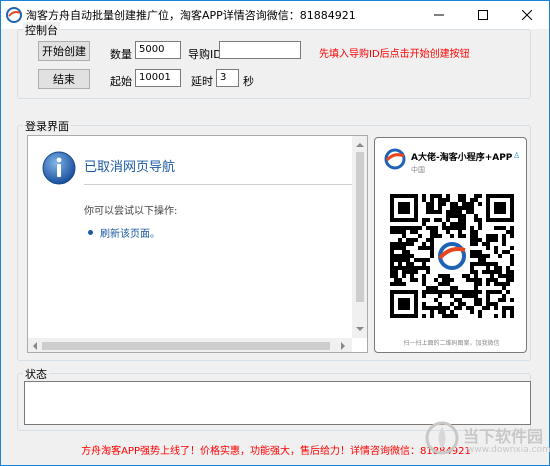 The width and height of the screenshot is (550, 466). I want to click on person-icon: ♙, so click(517, 155).